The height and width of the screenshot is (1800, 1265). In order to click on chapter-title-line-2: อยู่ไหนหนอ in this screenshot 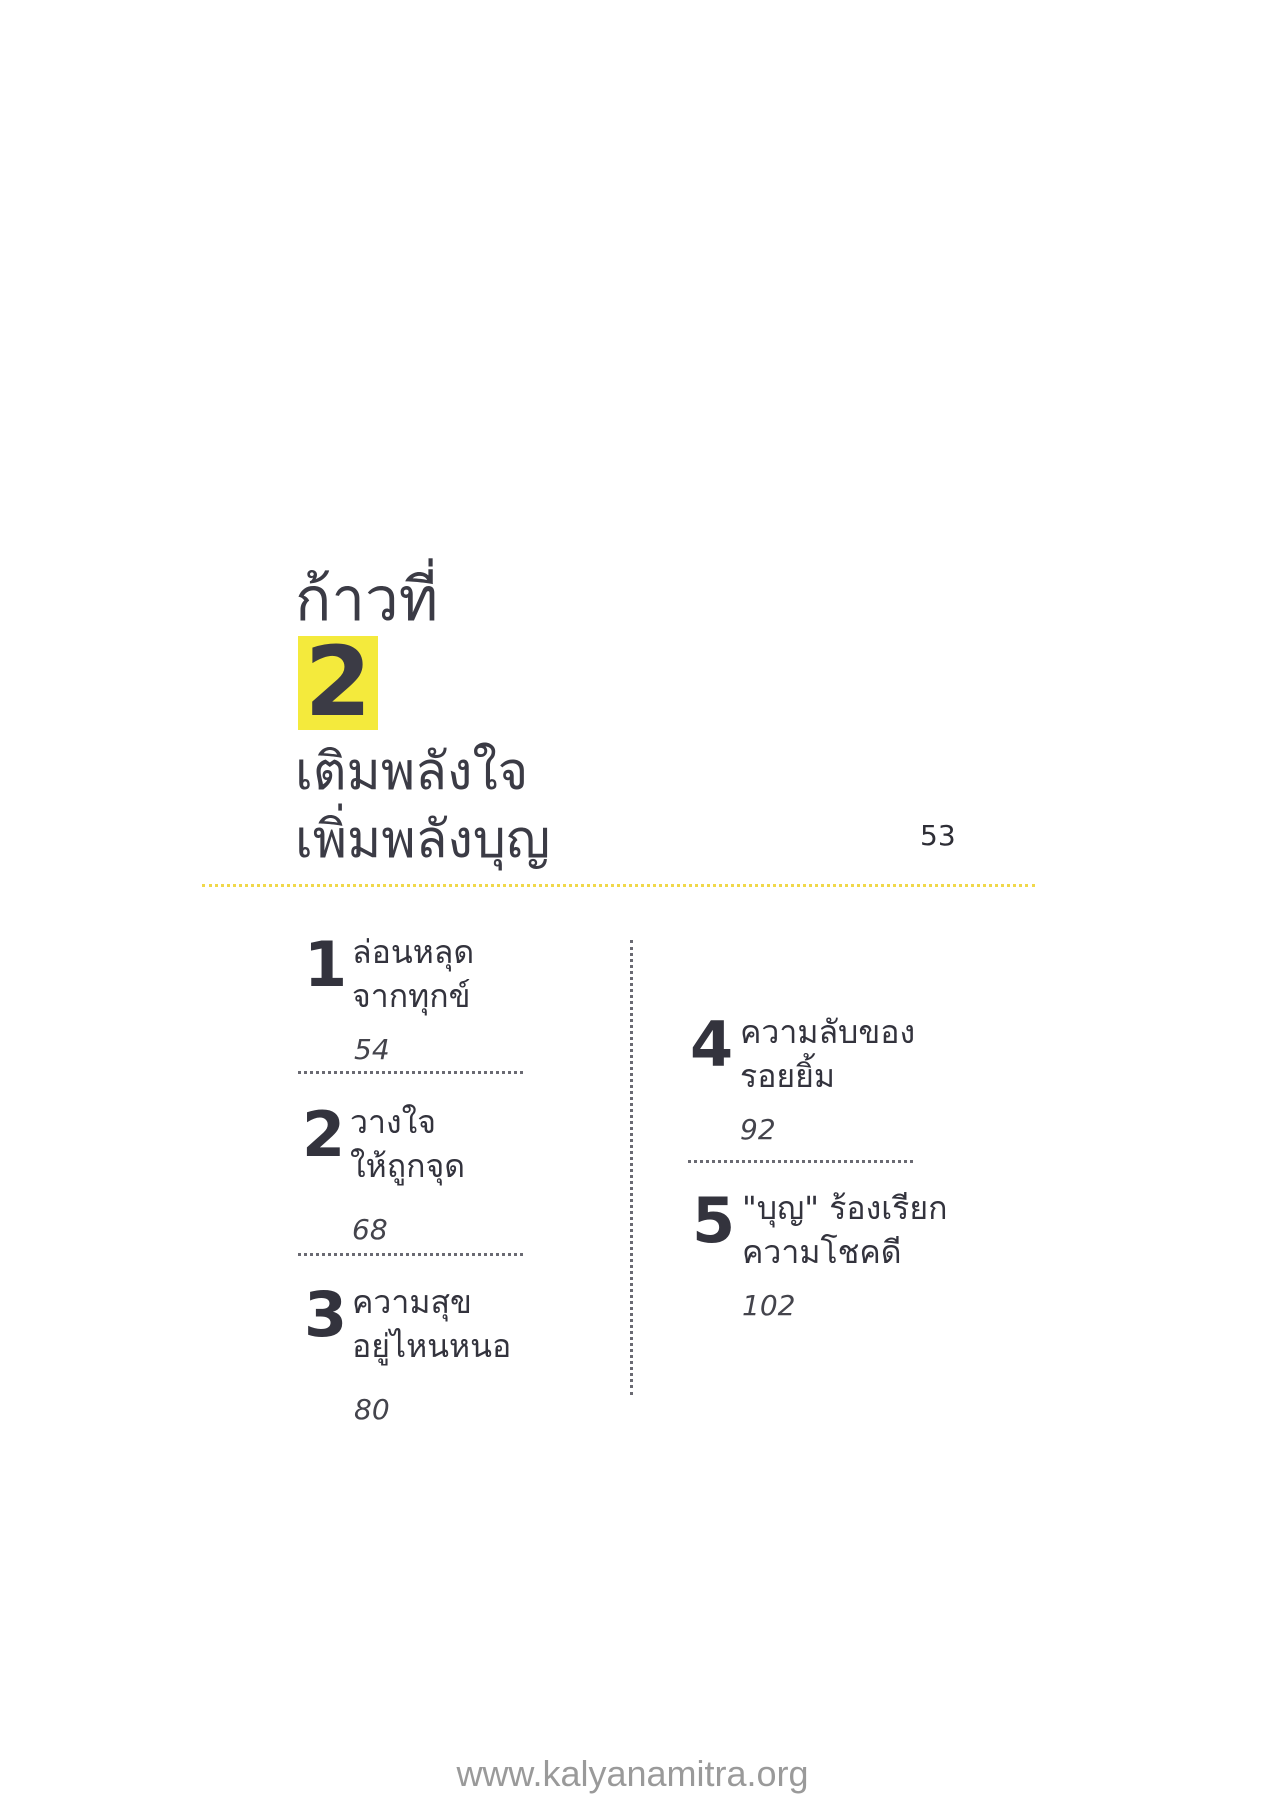, I will do `click(432, 1346)`.